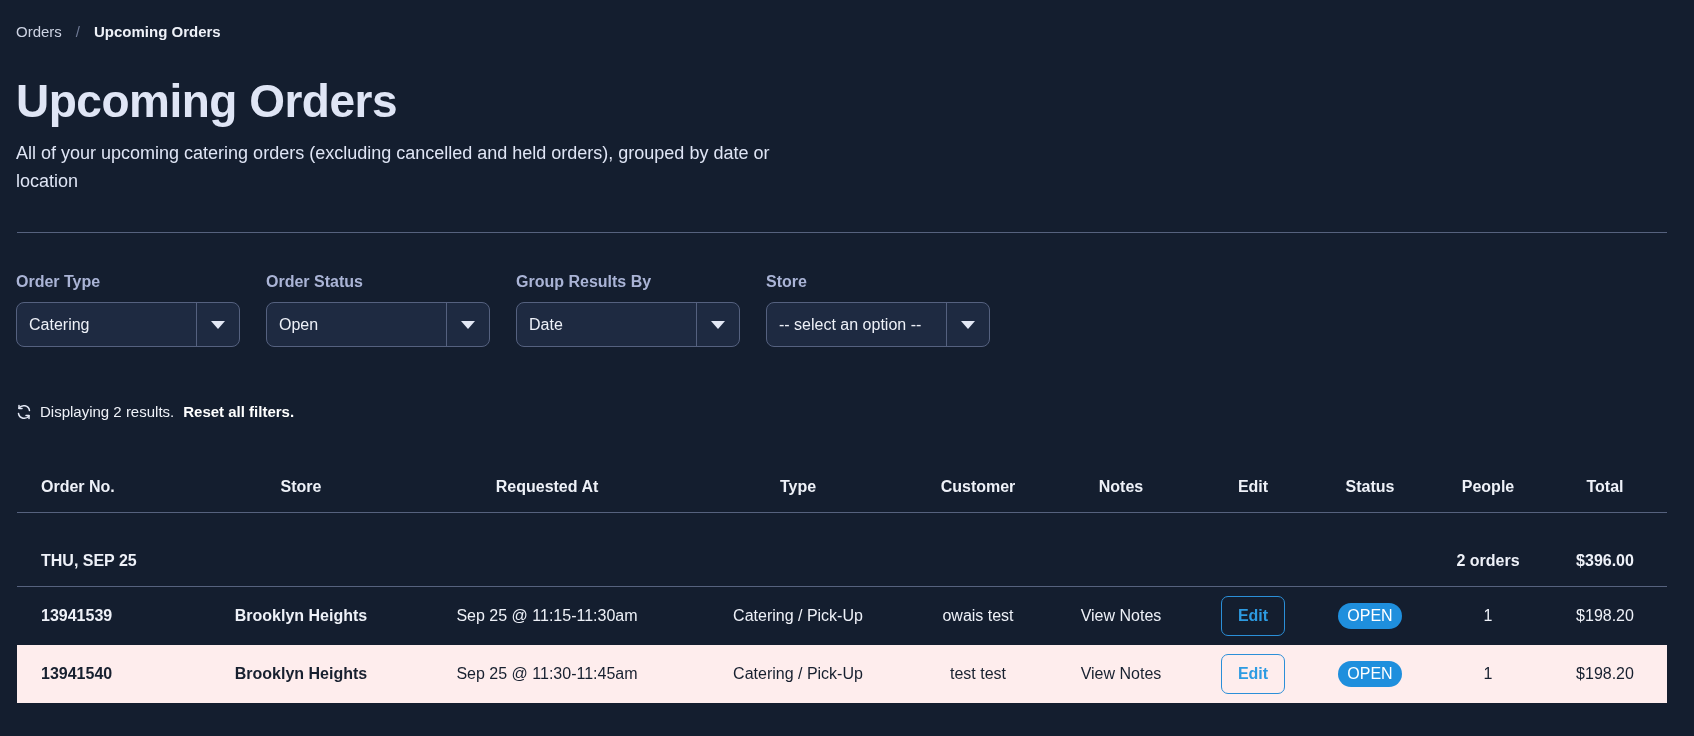 The height and width of the screenshot is (736, 1694). What do you see at coordinates (59, 282) in the screenshot?
I see `filter-label: Order Type` at bounding box center [59, 282].